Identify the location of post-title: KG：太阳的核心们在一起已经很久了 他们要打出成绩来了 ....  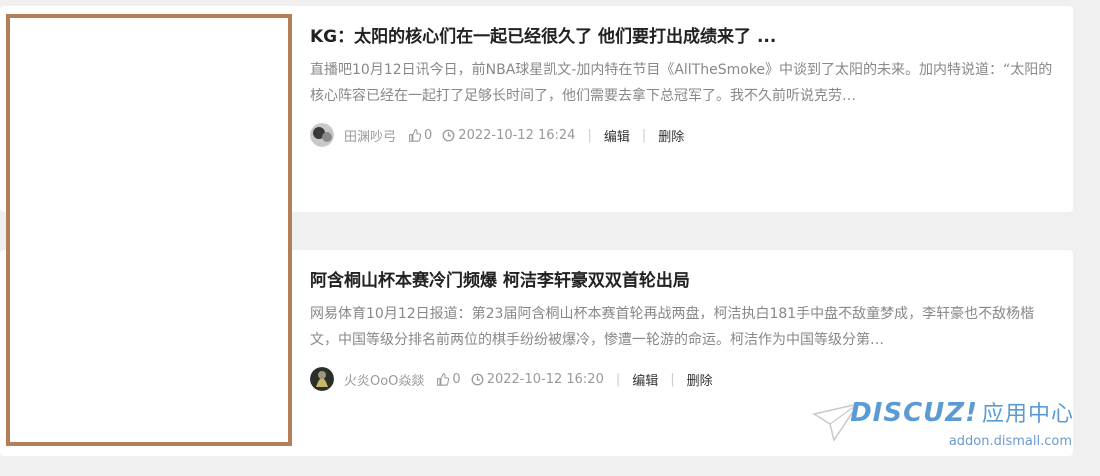
(684, 34).